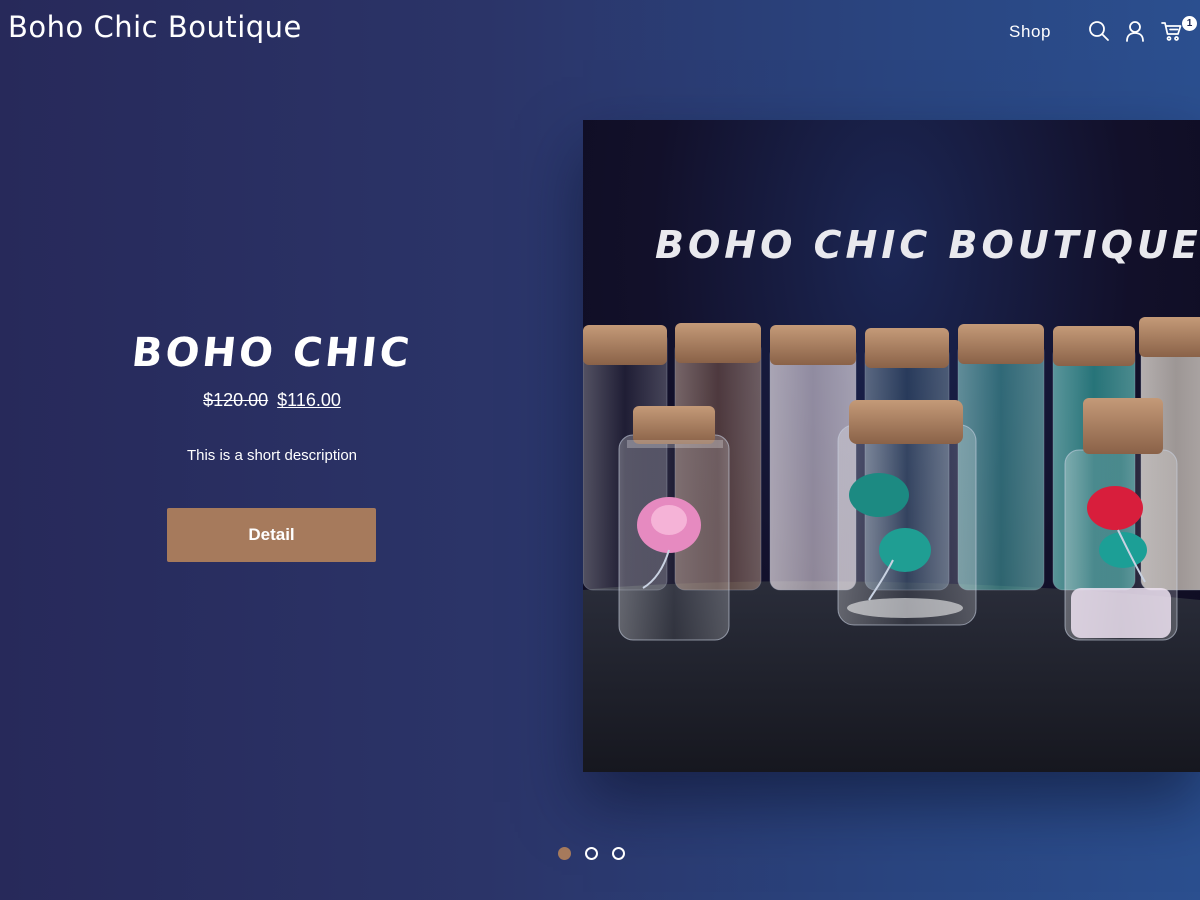 Image resolution: width=1200 pixels, height=900 pixels. I want to click on user-icon, so click(1135, 31).